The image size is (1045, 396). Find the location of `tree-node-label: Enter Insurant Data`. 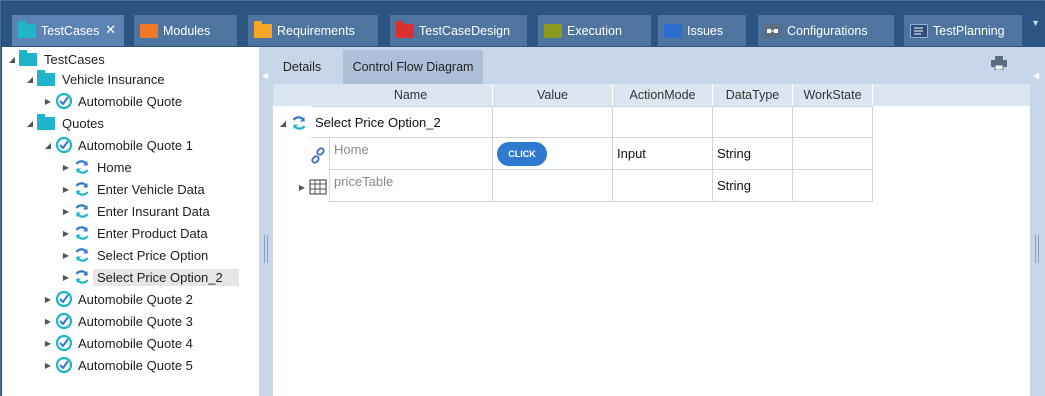

tree-node-label: Enter Insurant Data is located at coordinates (153, 211).